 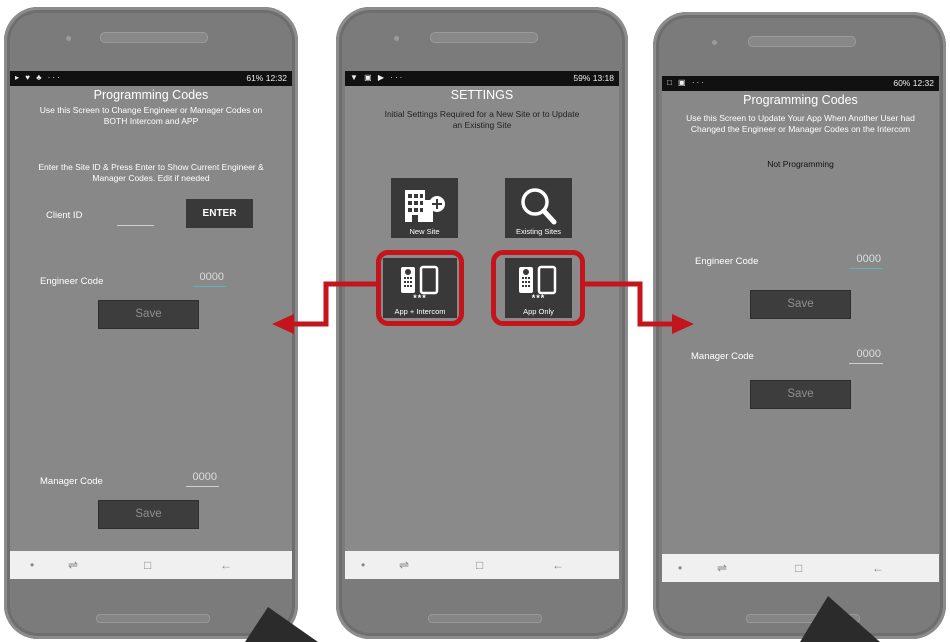 I want to click on client-id-label: Client ID, so click(x=64, y=215).